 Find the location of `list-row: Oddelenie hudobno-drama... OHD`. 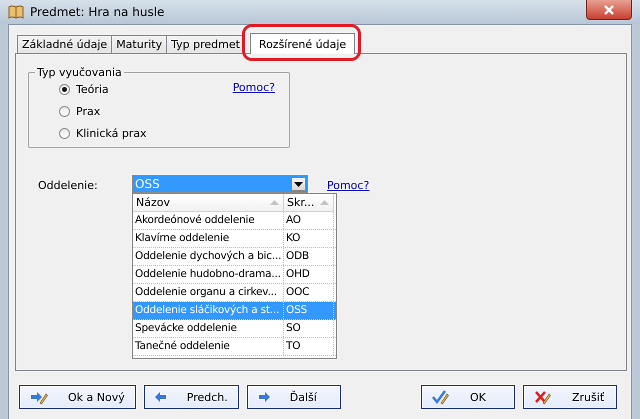

list-row: Oddelenie hudobno-drama... OHD is located at coordinates (234, 275).